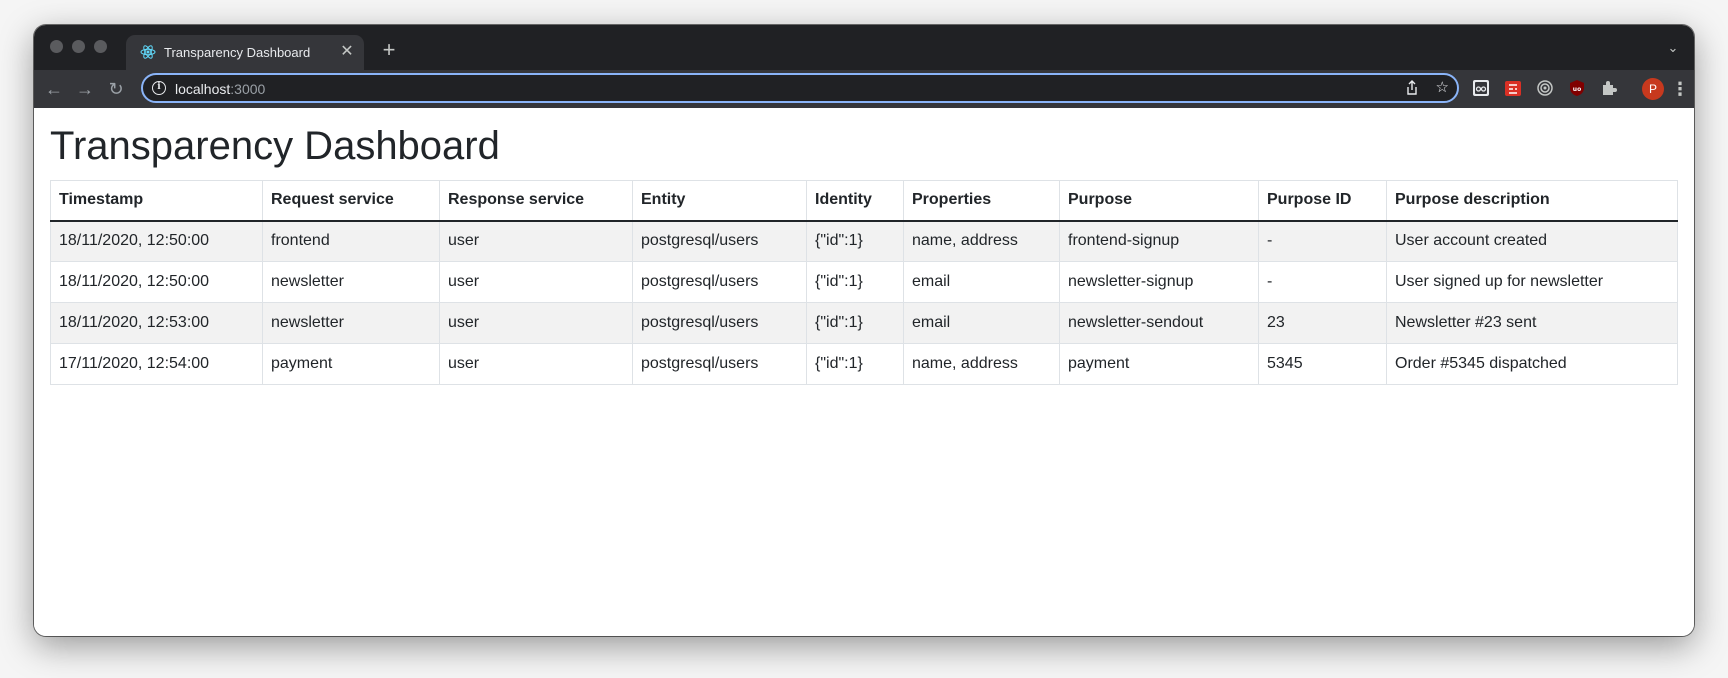 The image size is (1728, 678). What do you see at coordinates (855, 201) in the screenshot?
I see `column-header: Identity` at bounding box center [855, 201].